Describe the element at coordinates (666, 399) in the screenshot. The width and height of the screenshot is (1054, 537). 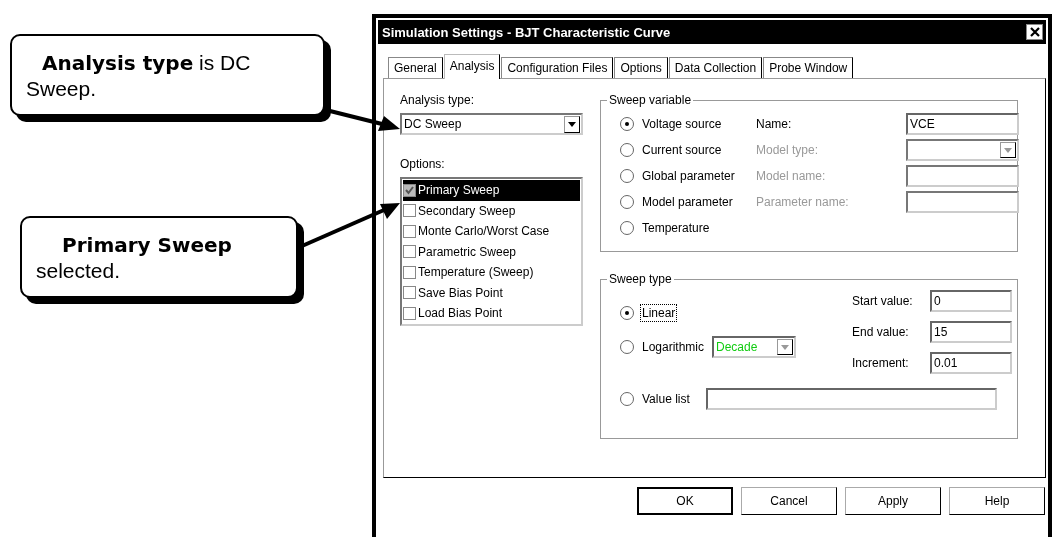
I see `radio-label: Value list` at that location.